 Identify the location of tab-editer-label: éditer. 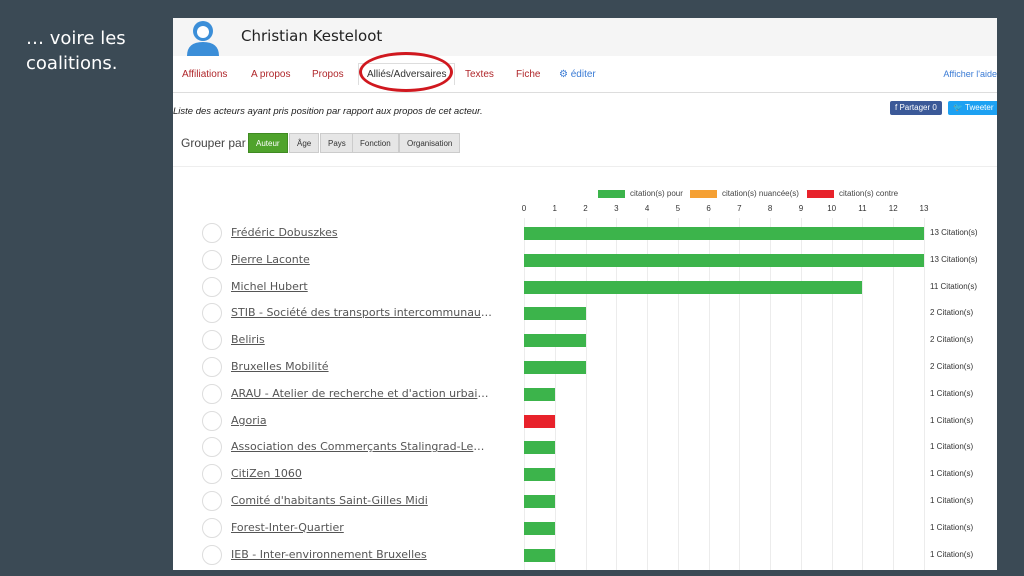
(583, 74).